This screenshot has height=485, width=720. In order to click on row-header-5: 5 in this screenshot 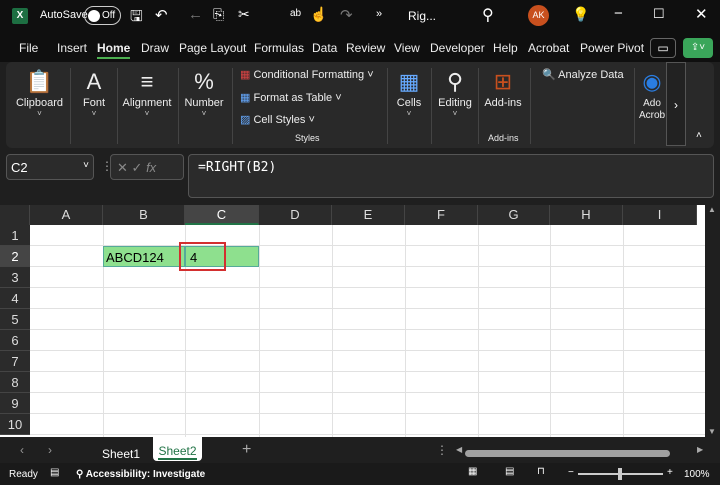, I will do `click(15, 319)`.